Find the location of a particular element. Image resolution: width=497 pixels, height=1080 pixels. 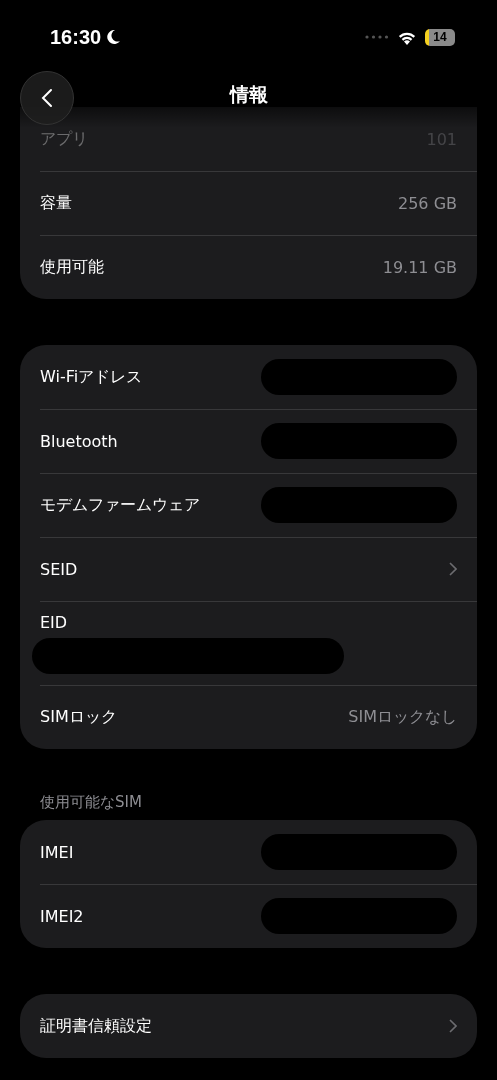

status-time: 16:30 is located at coordinates (76, 37).